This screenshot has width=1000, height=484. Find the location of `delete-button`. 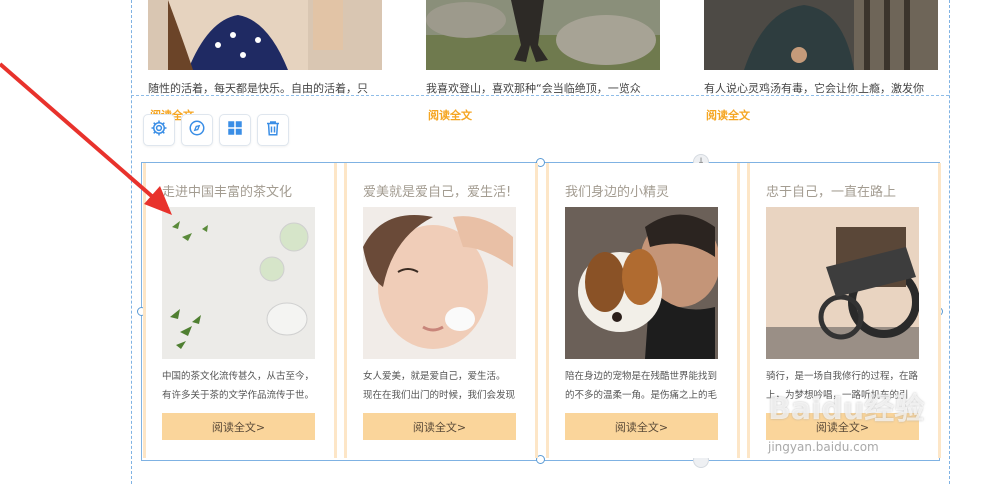

delete-button is located at coordinates (273, 130).